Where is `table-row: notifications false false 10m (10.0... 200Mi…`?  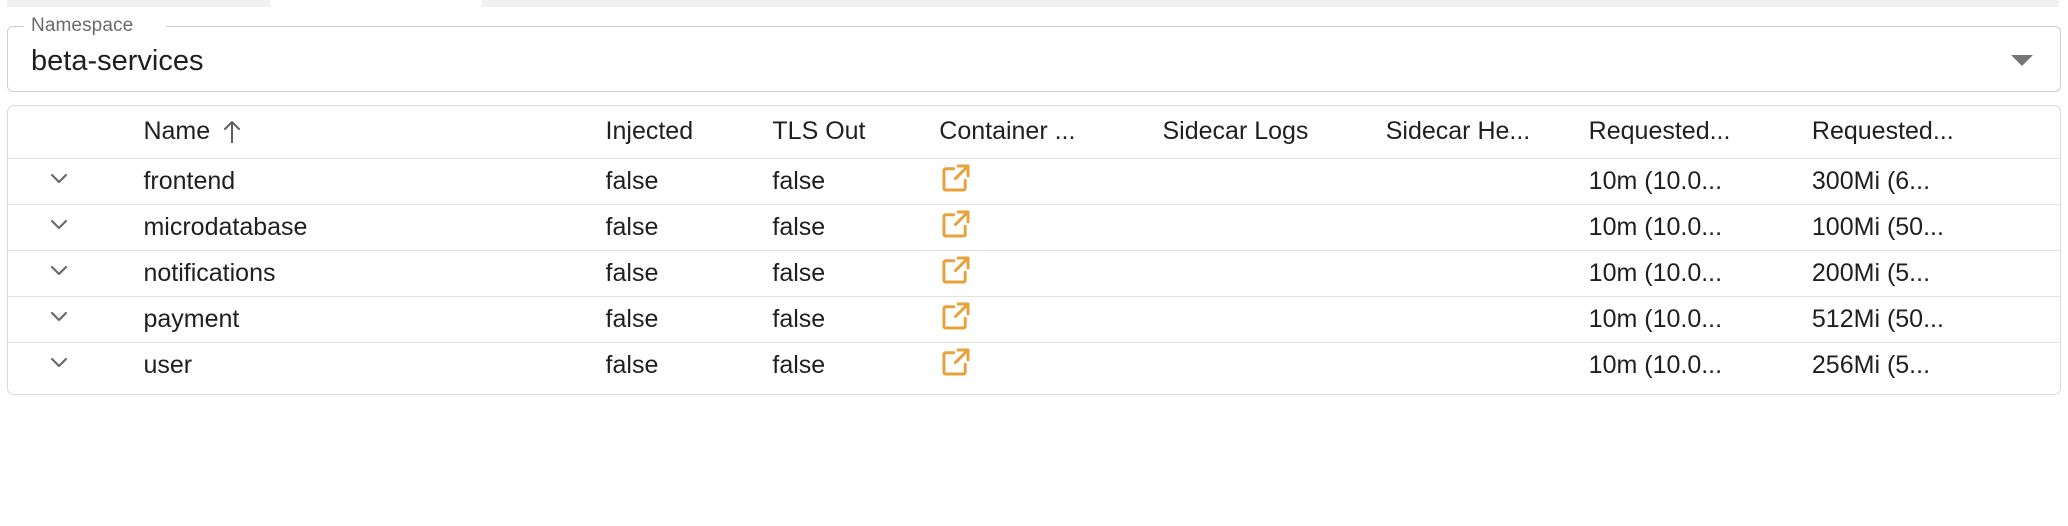
table-row: notifications false false 10m (10.0... 200Mi… is located at coordinates (1034, 273).